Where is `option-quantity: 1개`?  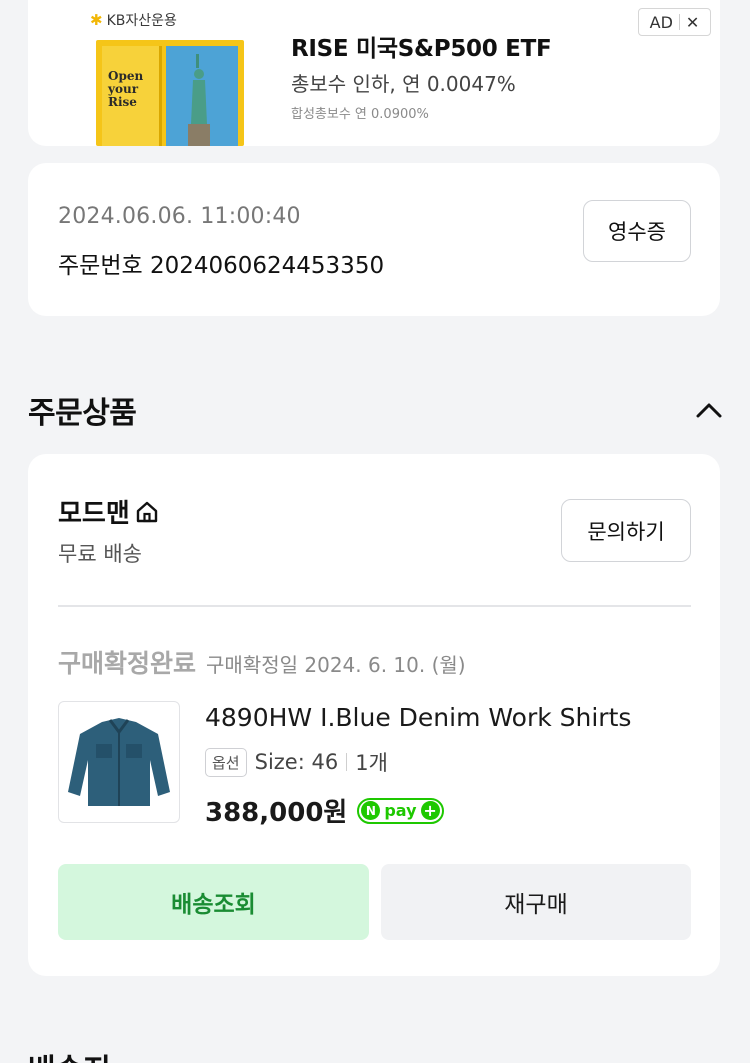
option-quantity: 1개 is located at coordinates (371, 763).